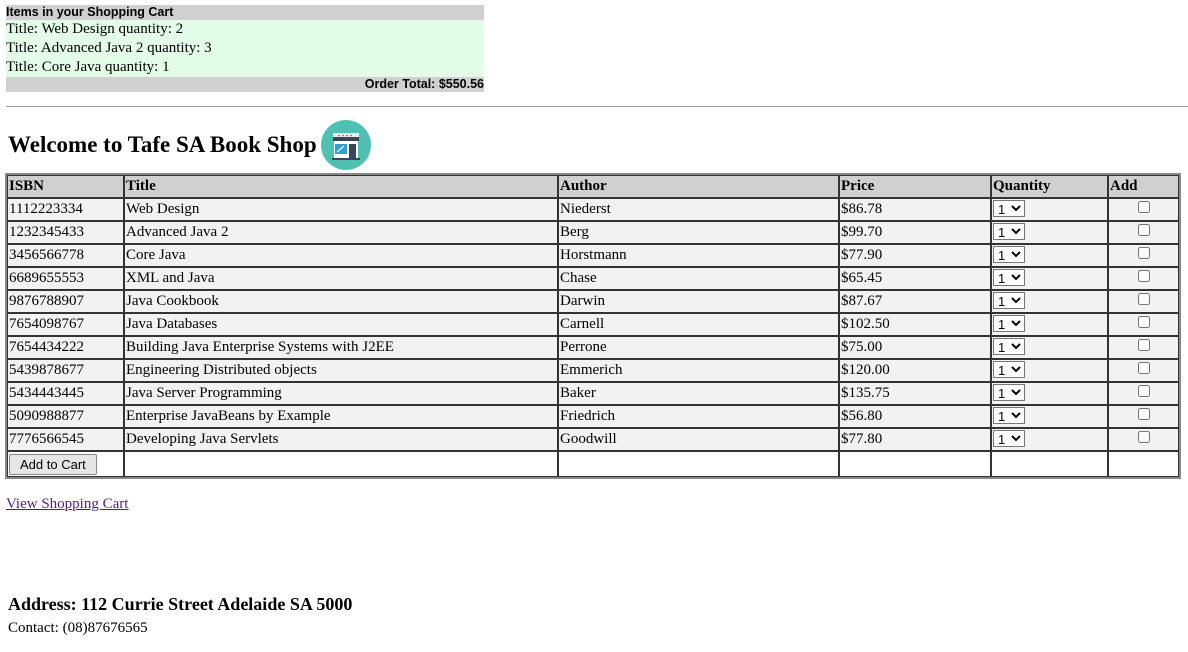  I want to click on cart-item: Title: Core Java quantity: 1, so click(245, 67).